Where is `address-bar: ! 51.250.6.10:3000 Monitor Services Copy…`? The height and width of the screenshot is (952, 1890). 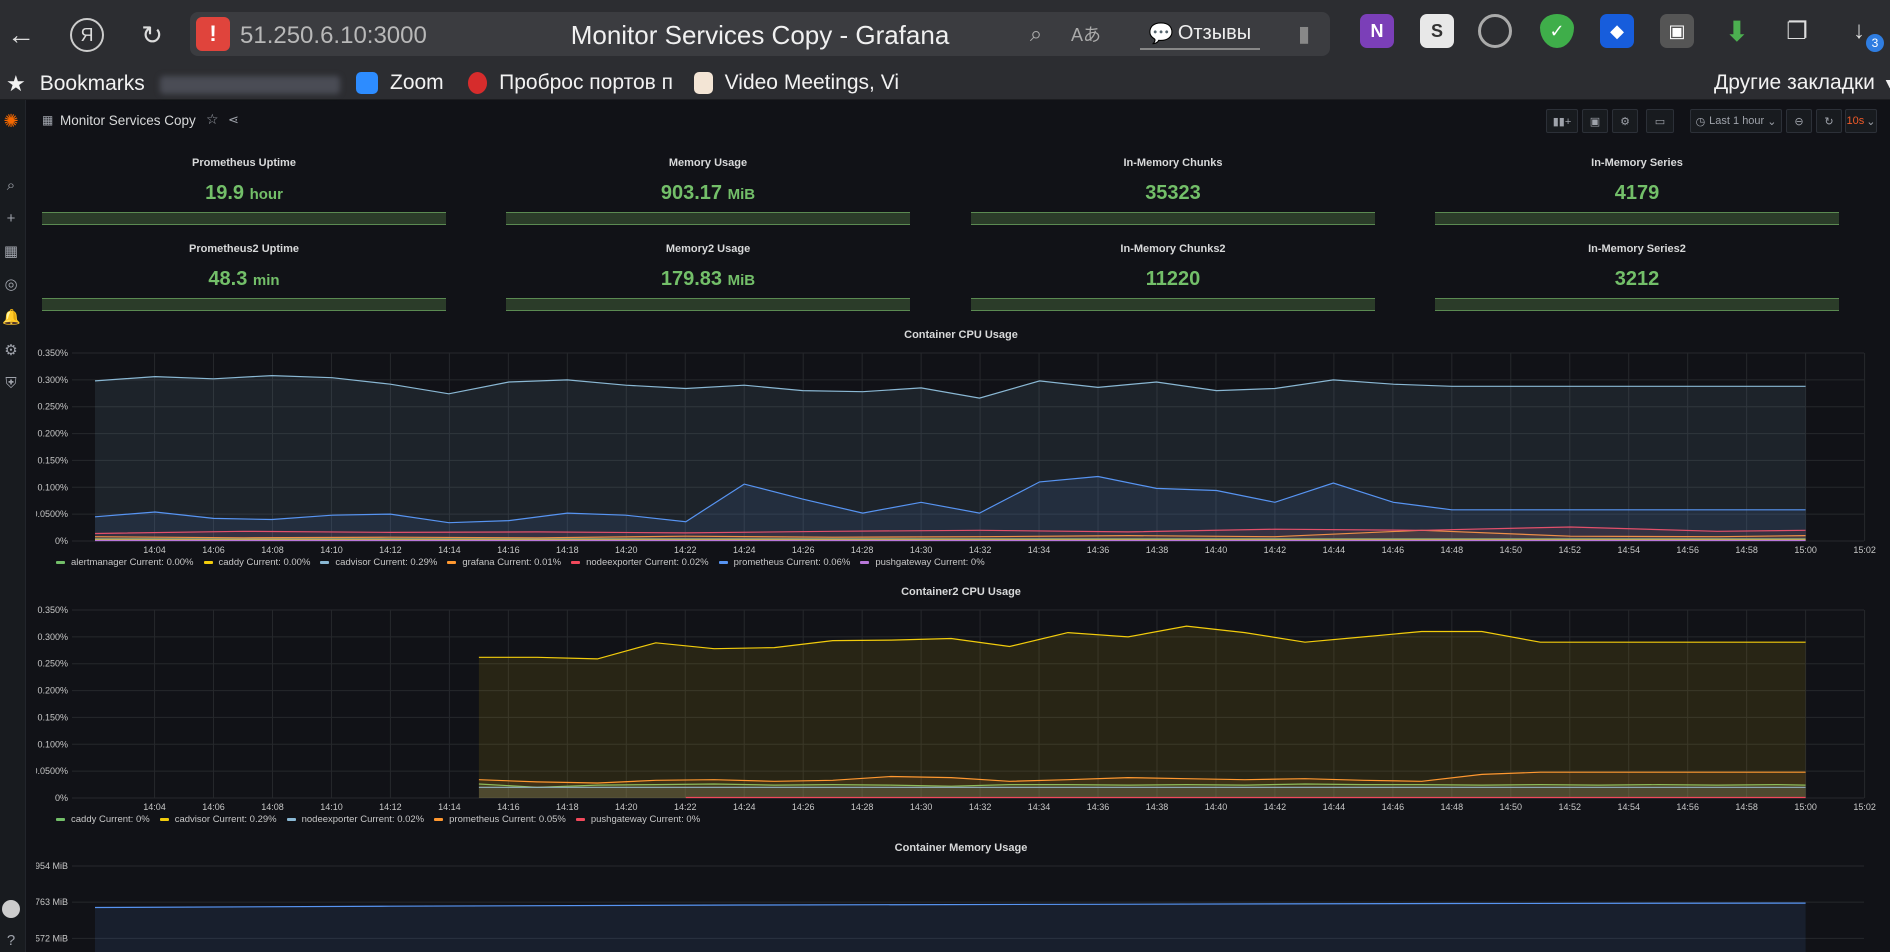
address-bar: ! 51.250.6.10:3000 Monitor Services Copy… is located at coordinates (760, 34).